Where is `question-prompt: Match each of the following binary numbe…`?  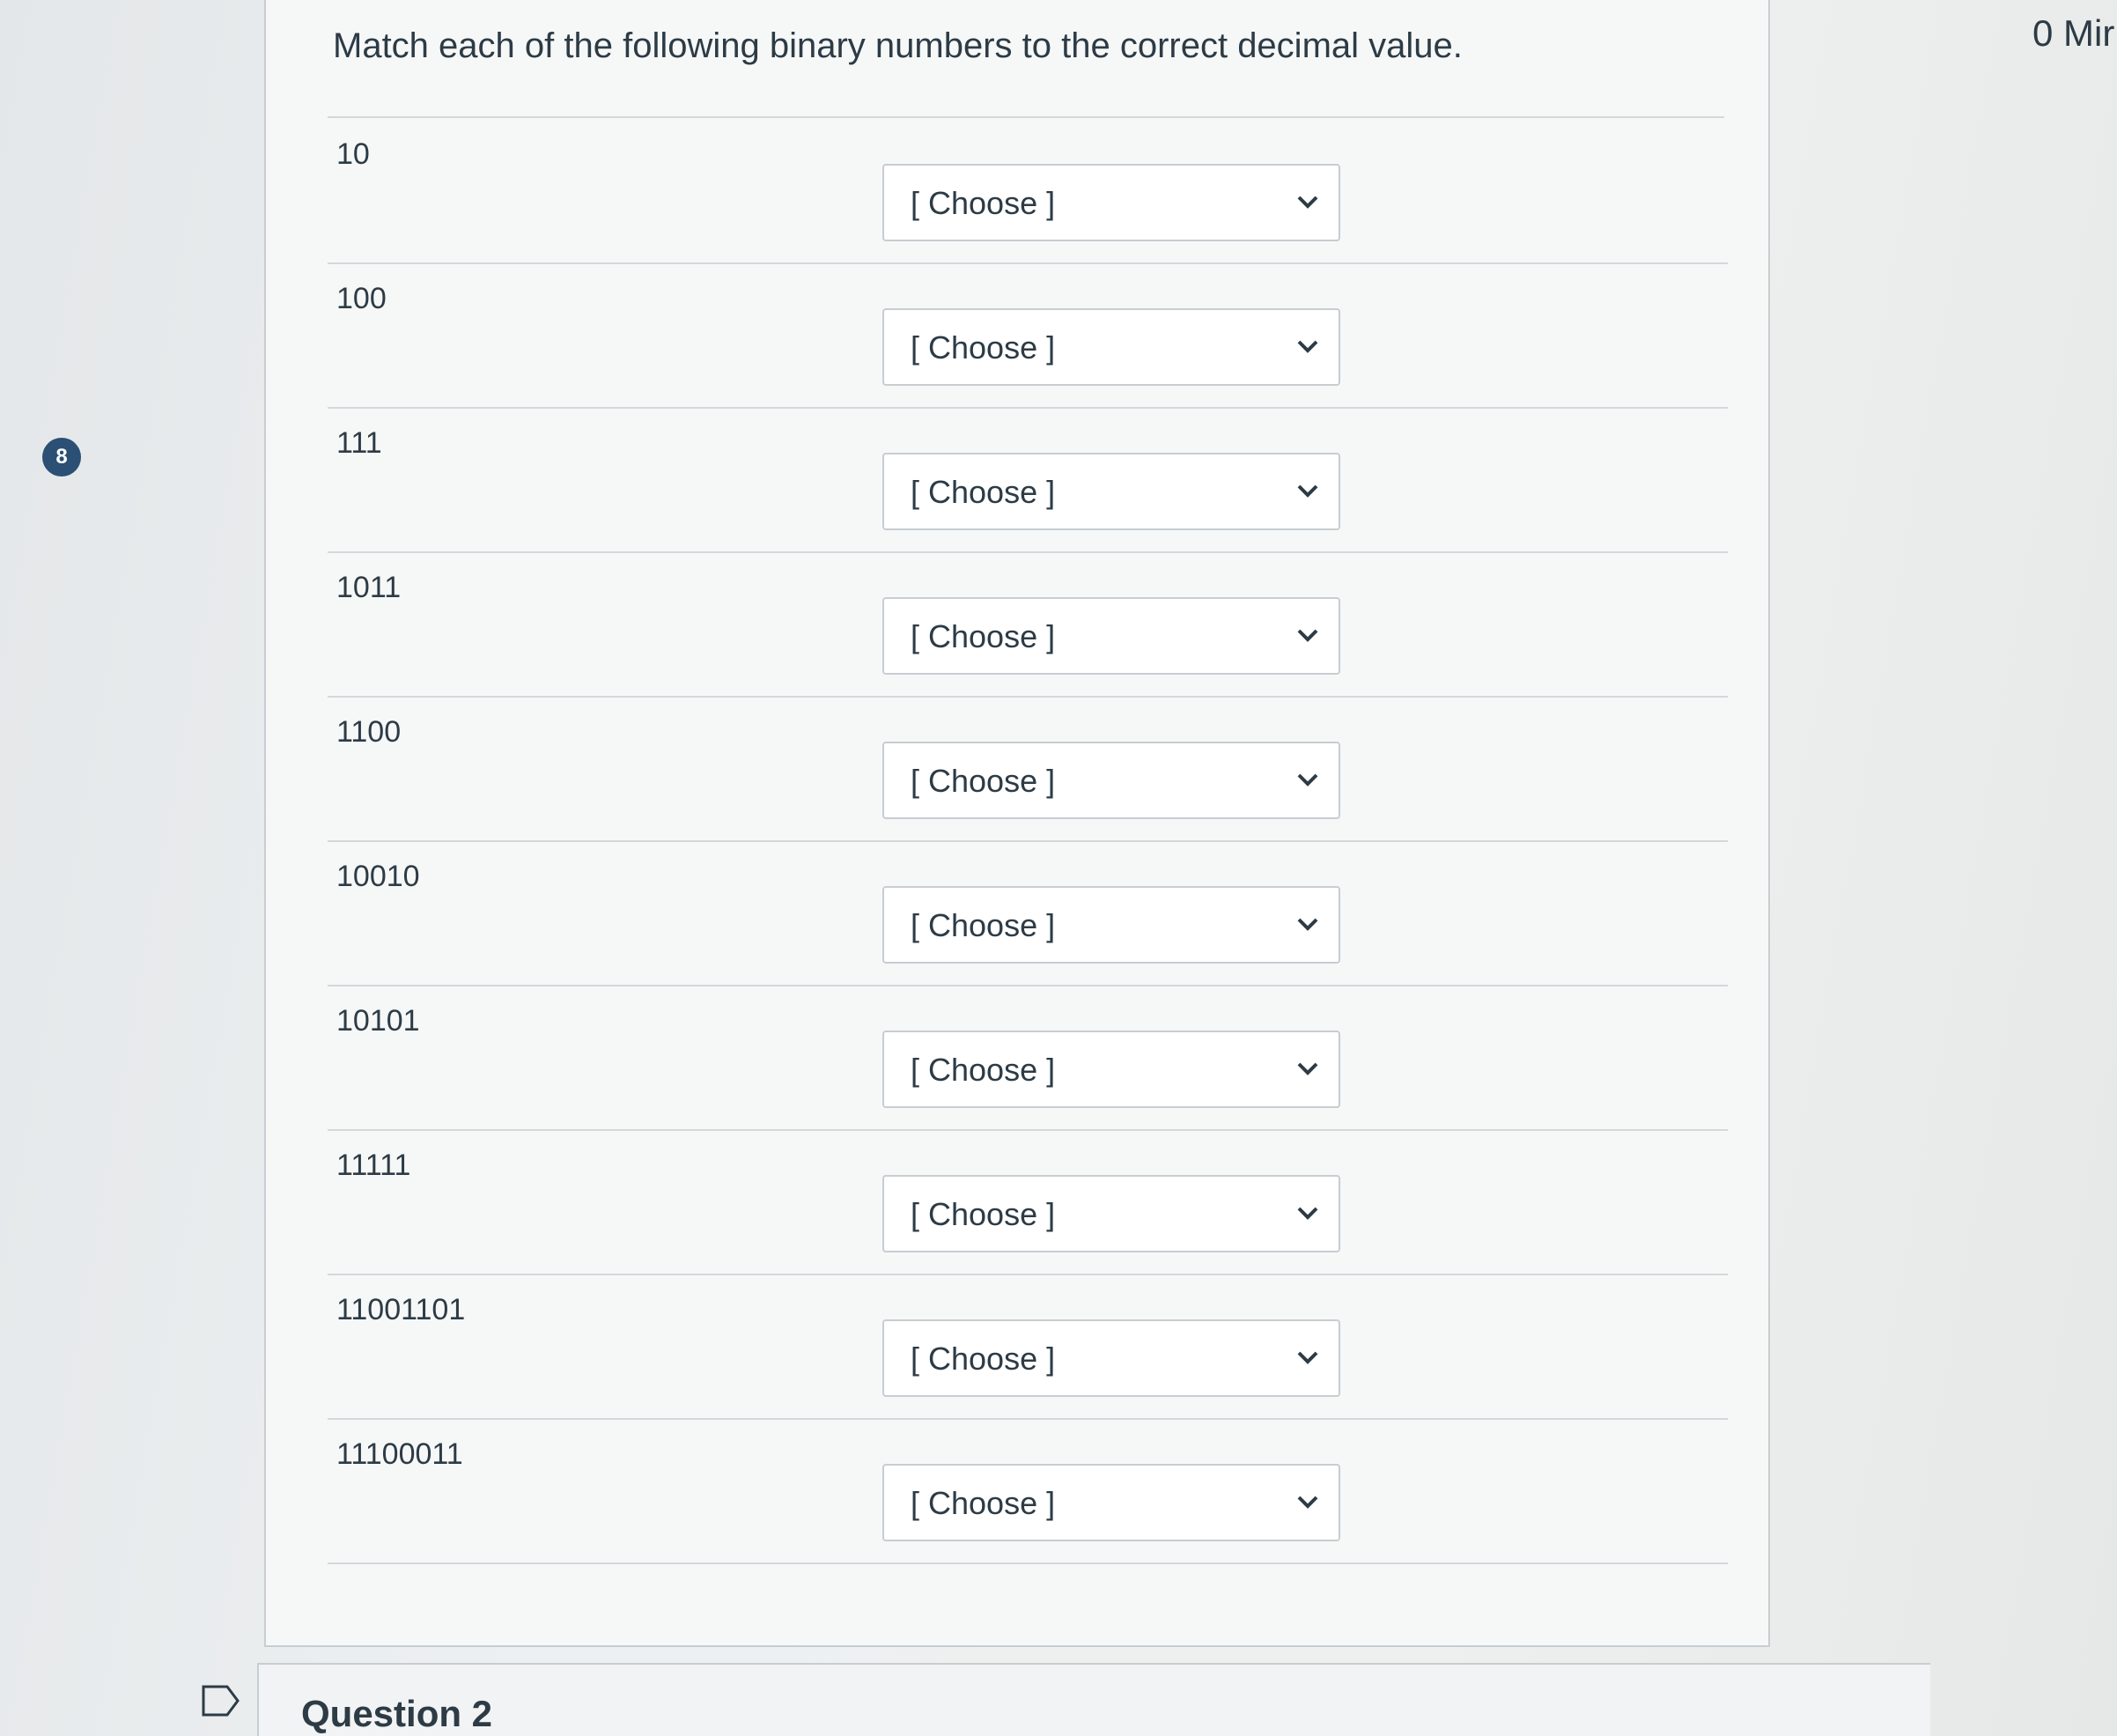 question-prompt: Match each of the following binary numbe… is located at coordinates (898, 45).